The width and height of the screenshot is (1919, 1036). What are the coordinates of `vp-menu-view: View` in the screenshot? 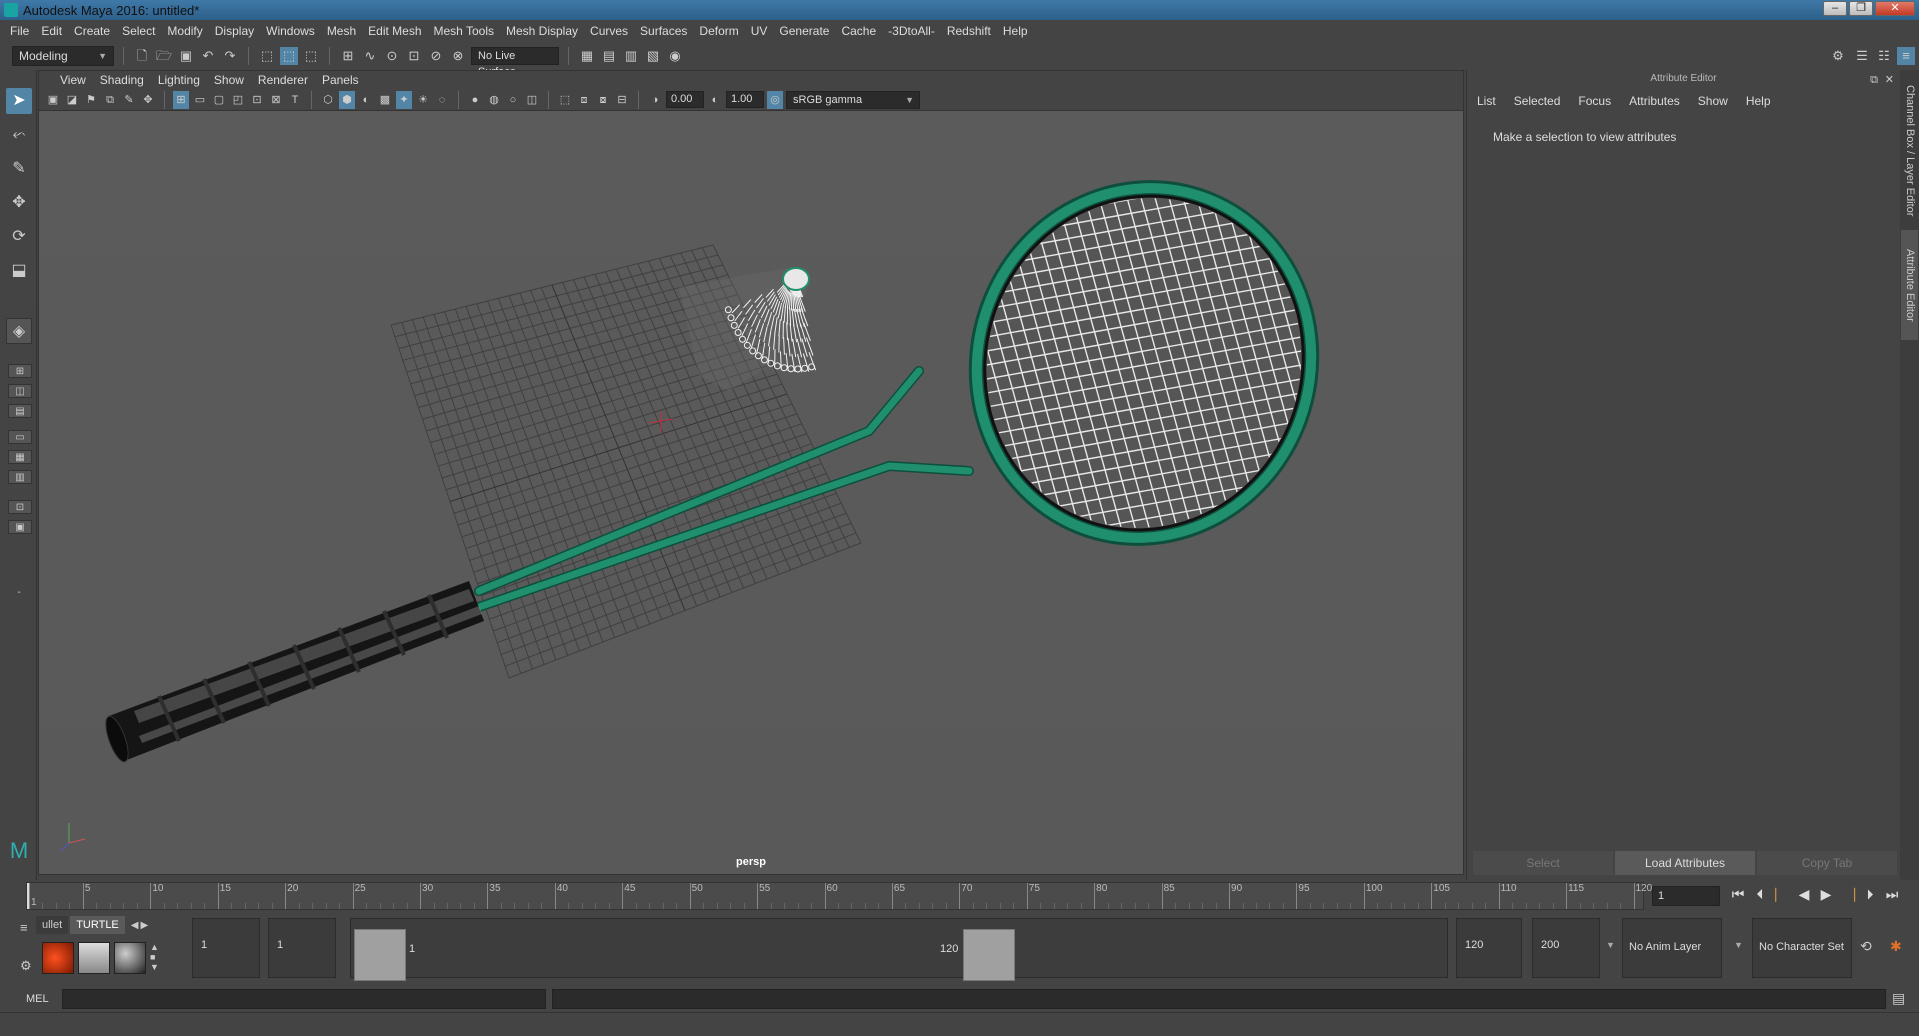 It's located at (73, 80).